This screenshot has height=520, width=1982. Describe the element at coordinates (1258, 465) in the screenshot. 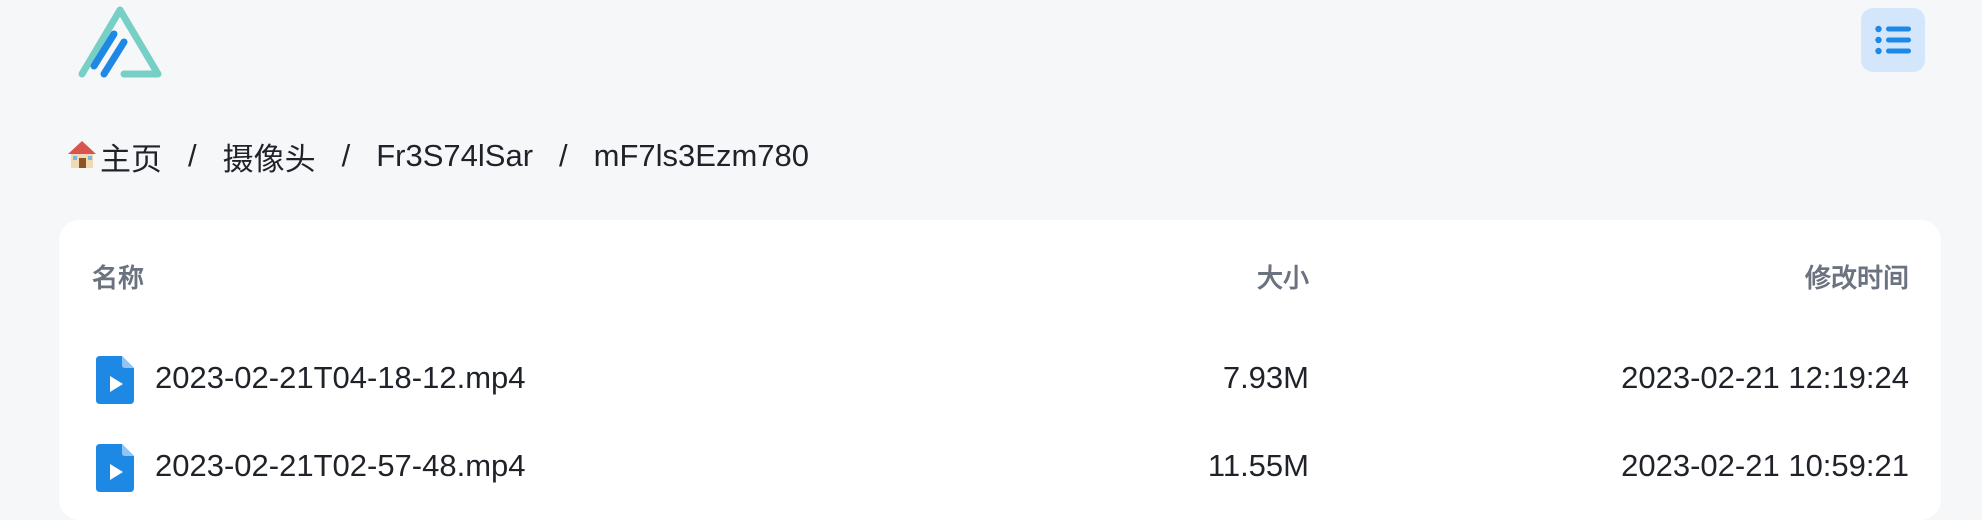

I see `file-size: 11.55M` at that location.